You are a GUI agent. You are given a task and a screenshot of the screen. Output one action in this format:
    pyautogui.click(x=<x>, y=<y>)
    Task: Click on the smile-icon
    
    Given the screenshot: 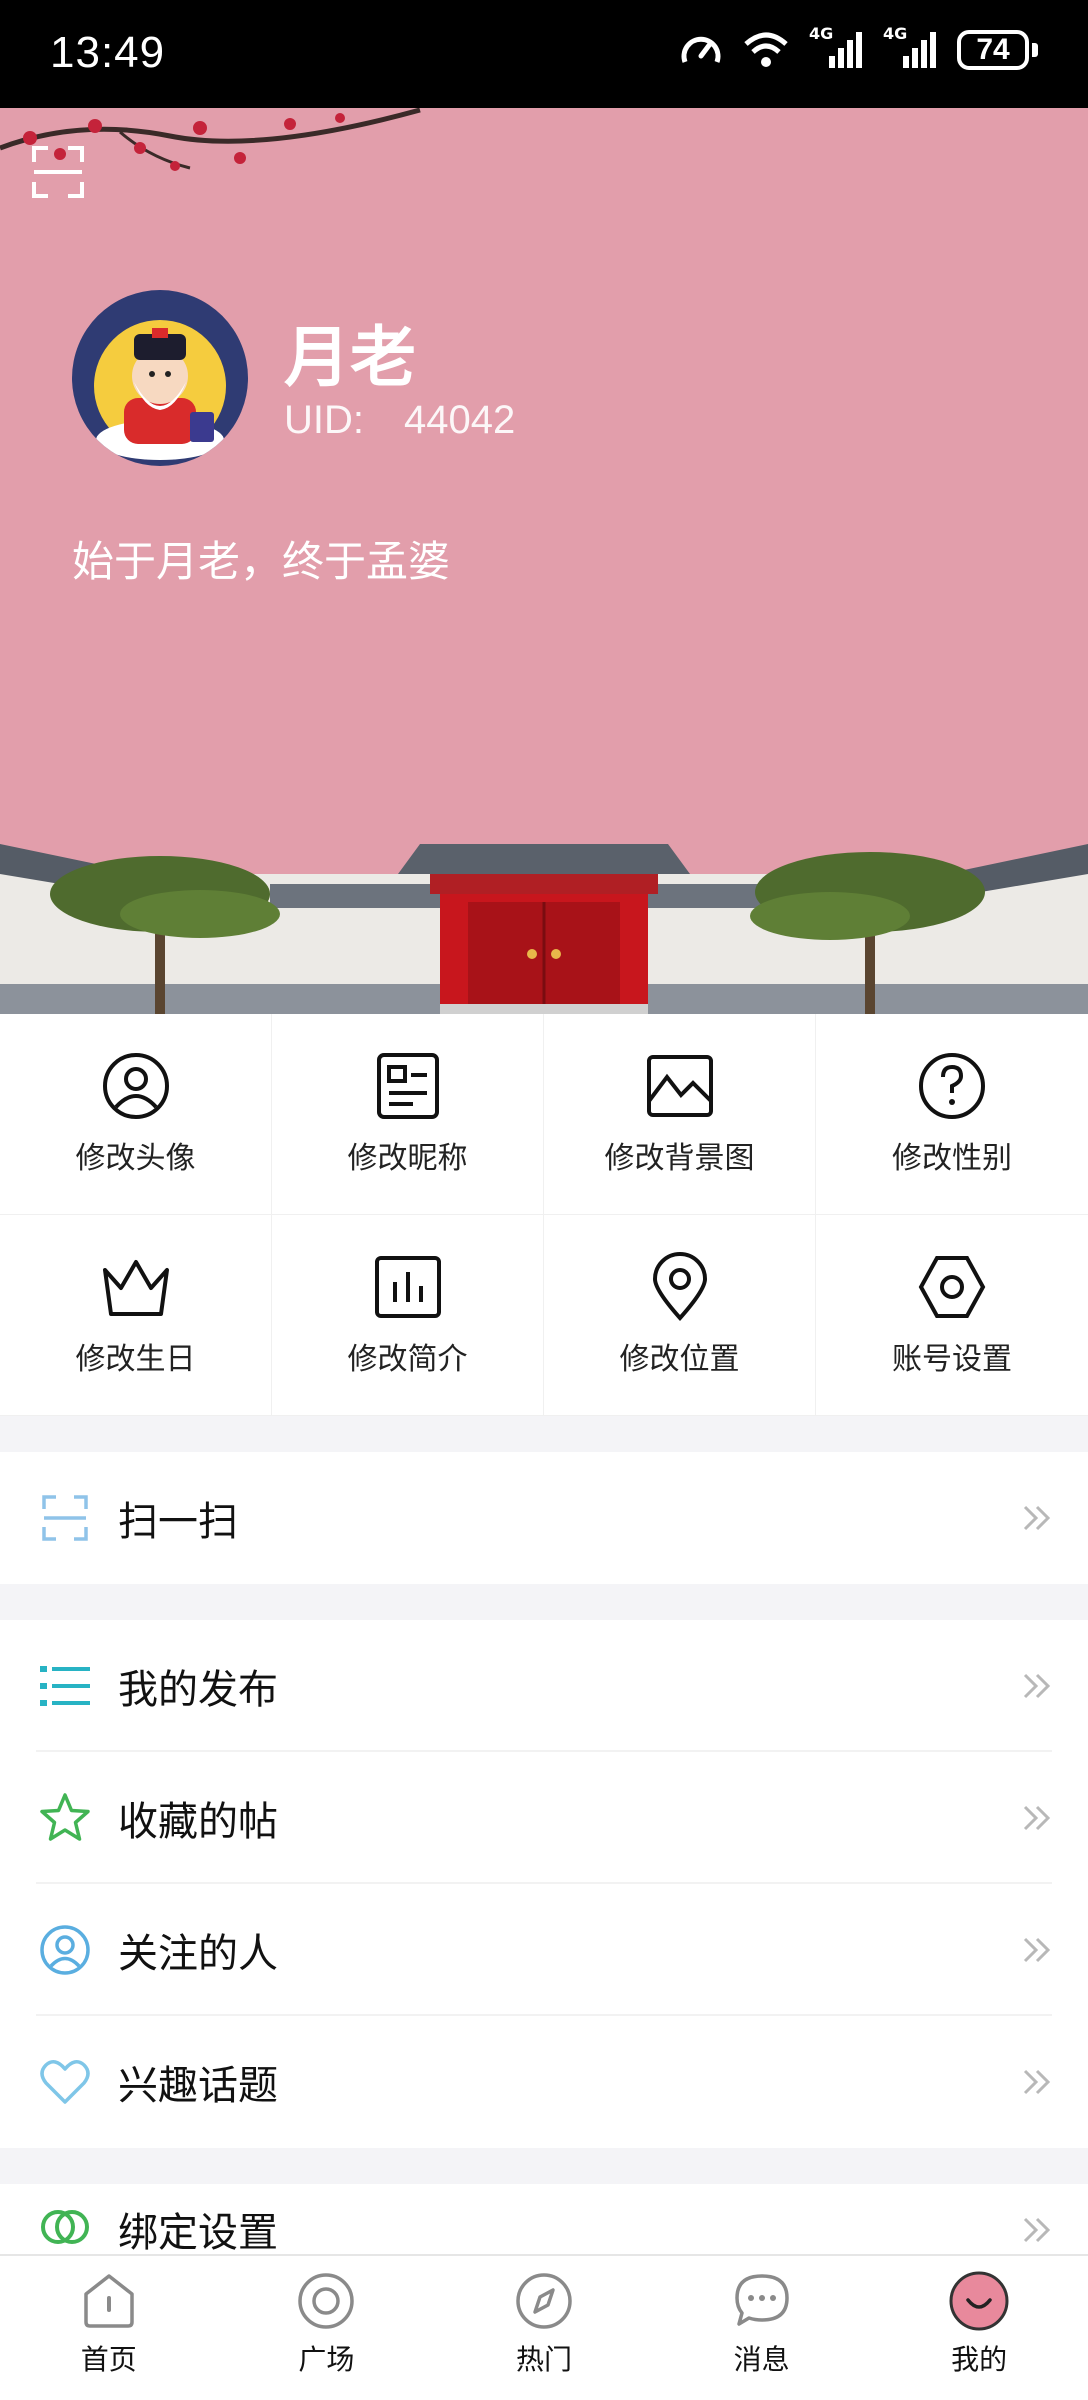 What is the action you would take?
    pyautogui.click(x=979, y=2301)
    